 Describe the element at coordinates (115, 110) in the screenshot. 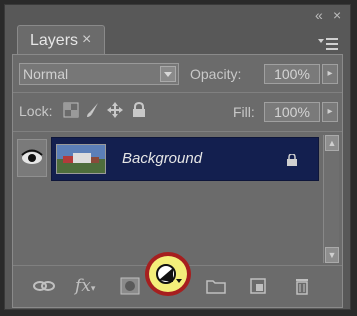

I see `lock-position-move-icon` at that location.